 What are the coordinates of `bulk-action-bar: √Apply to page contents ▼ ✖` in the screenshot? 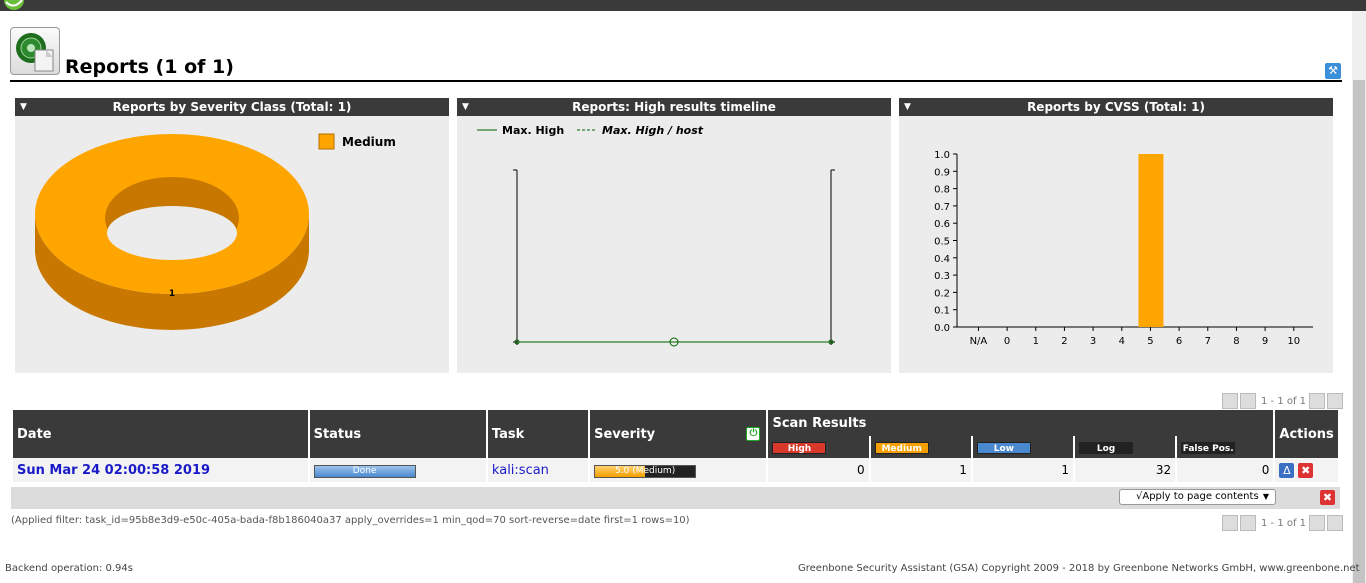 It's located at (675, 498).